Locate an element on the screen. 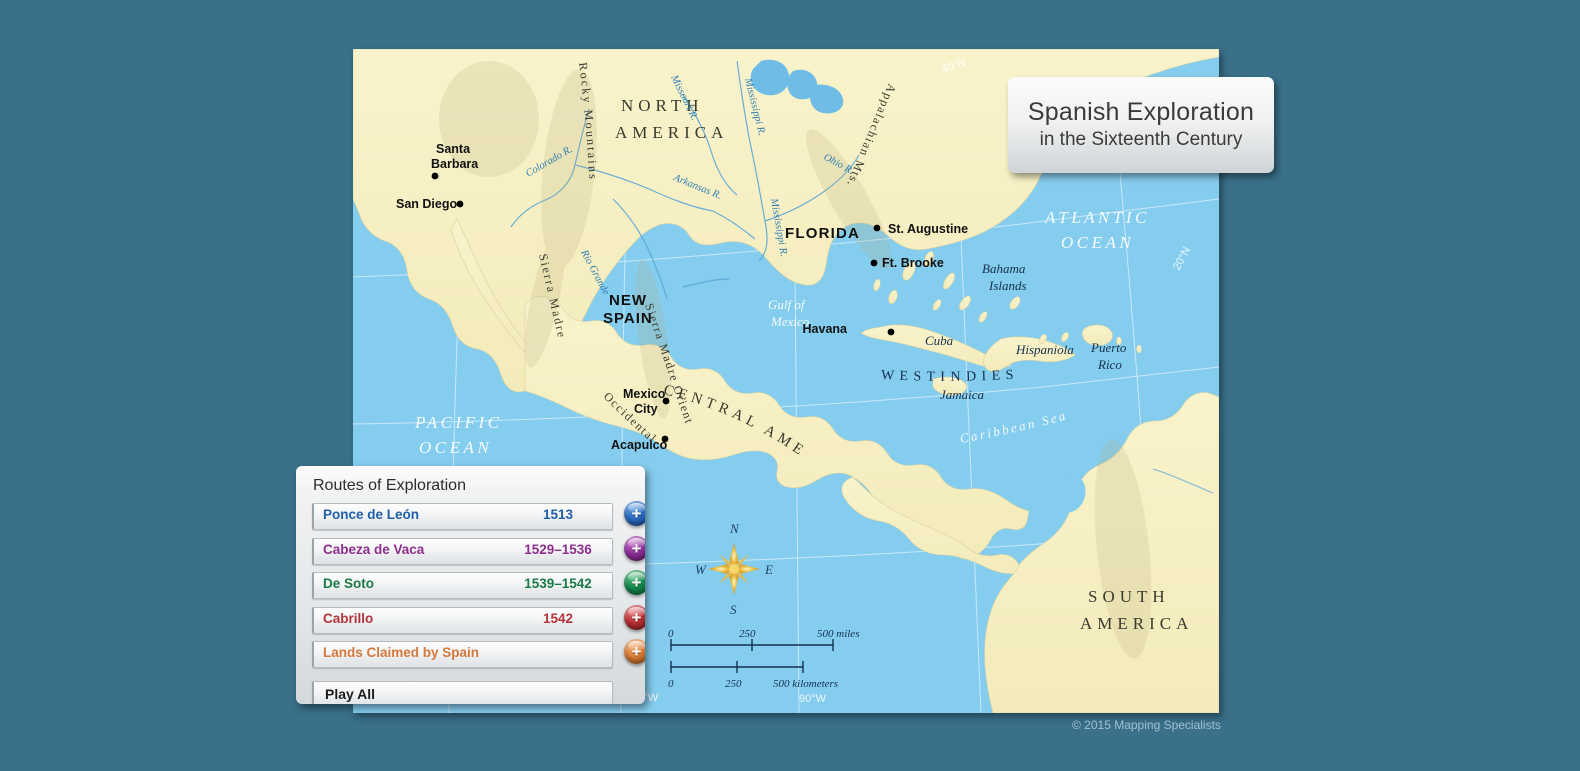 The height and width of the screenshot is (771, 1580). legend-route-years: 1513 is located at coordinates (558, 514).